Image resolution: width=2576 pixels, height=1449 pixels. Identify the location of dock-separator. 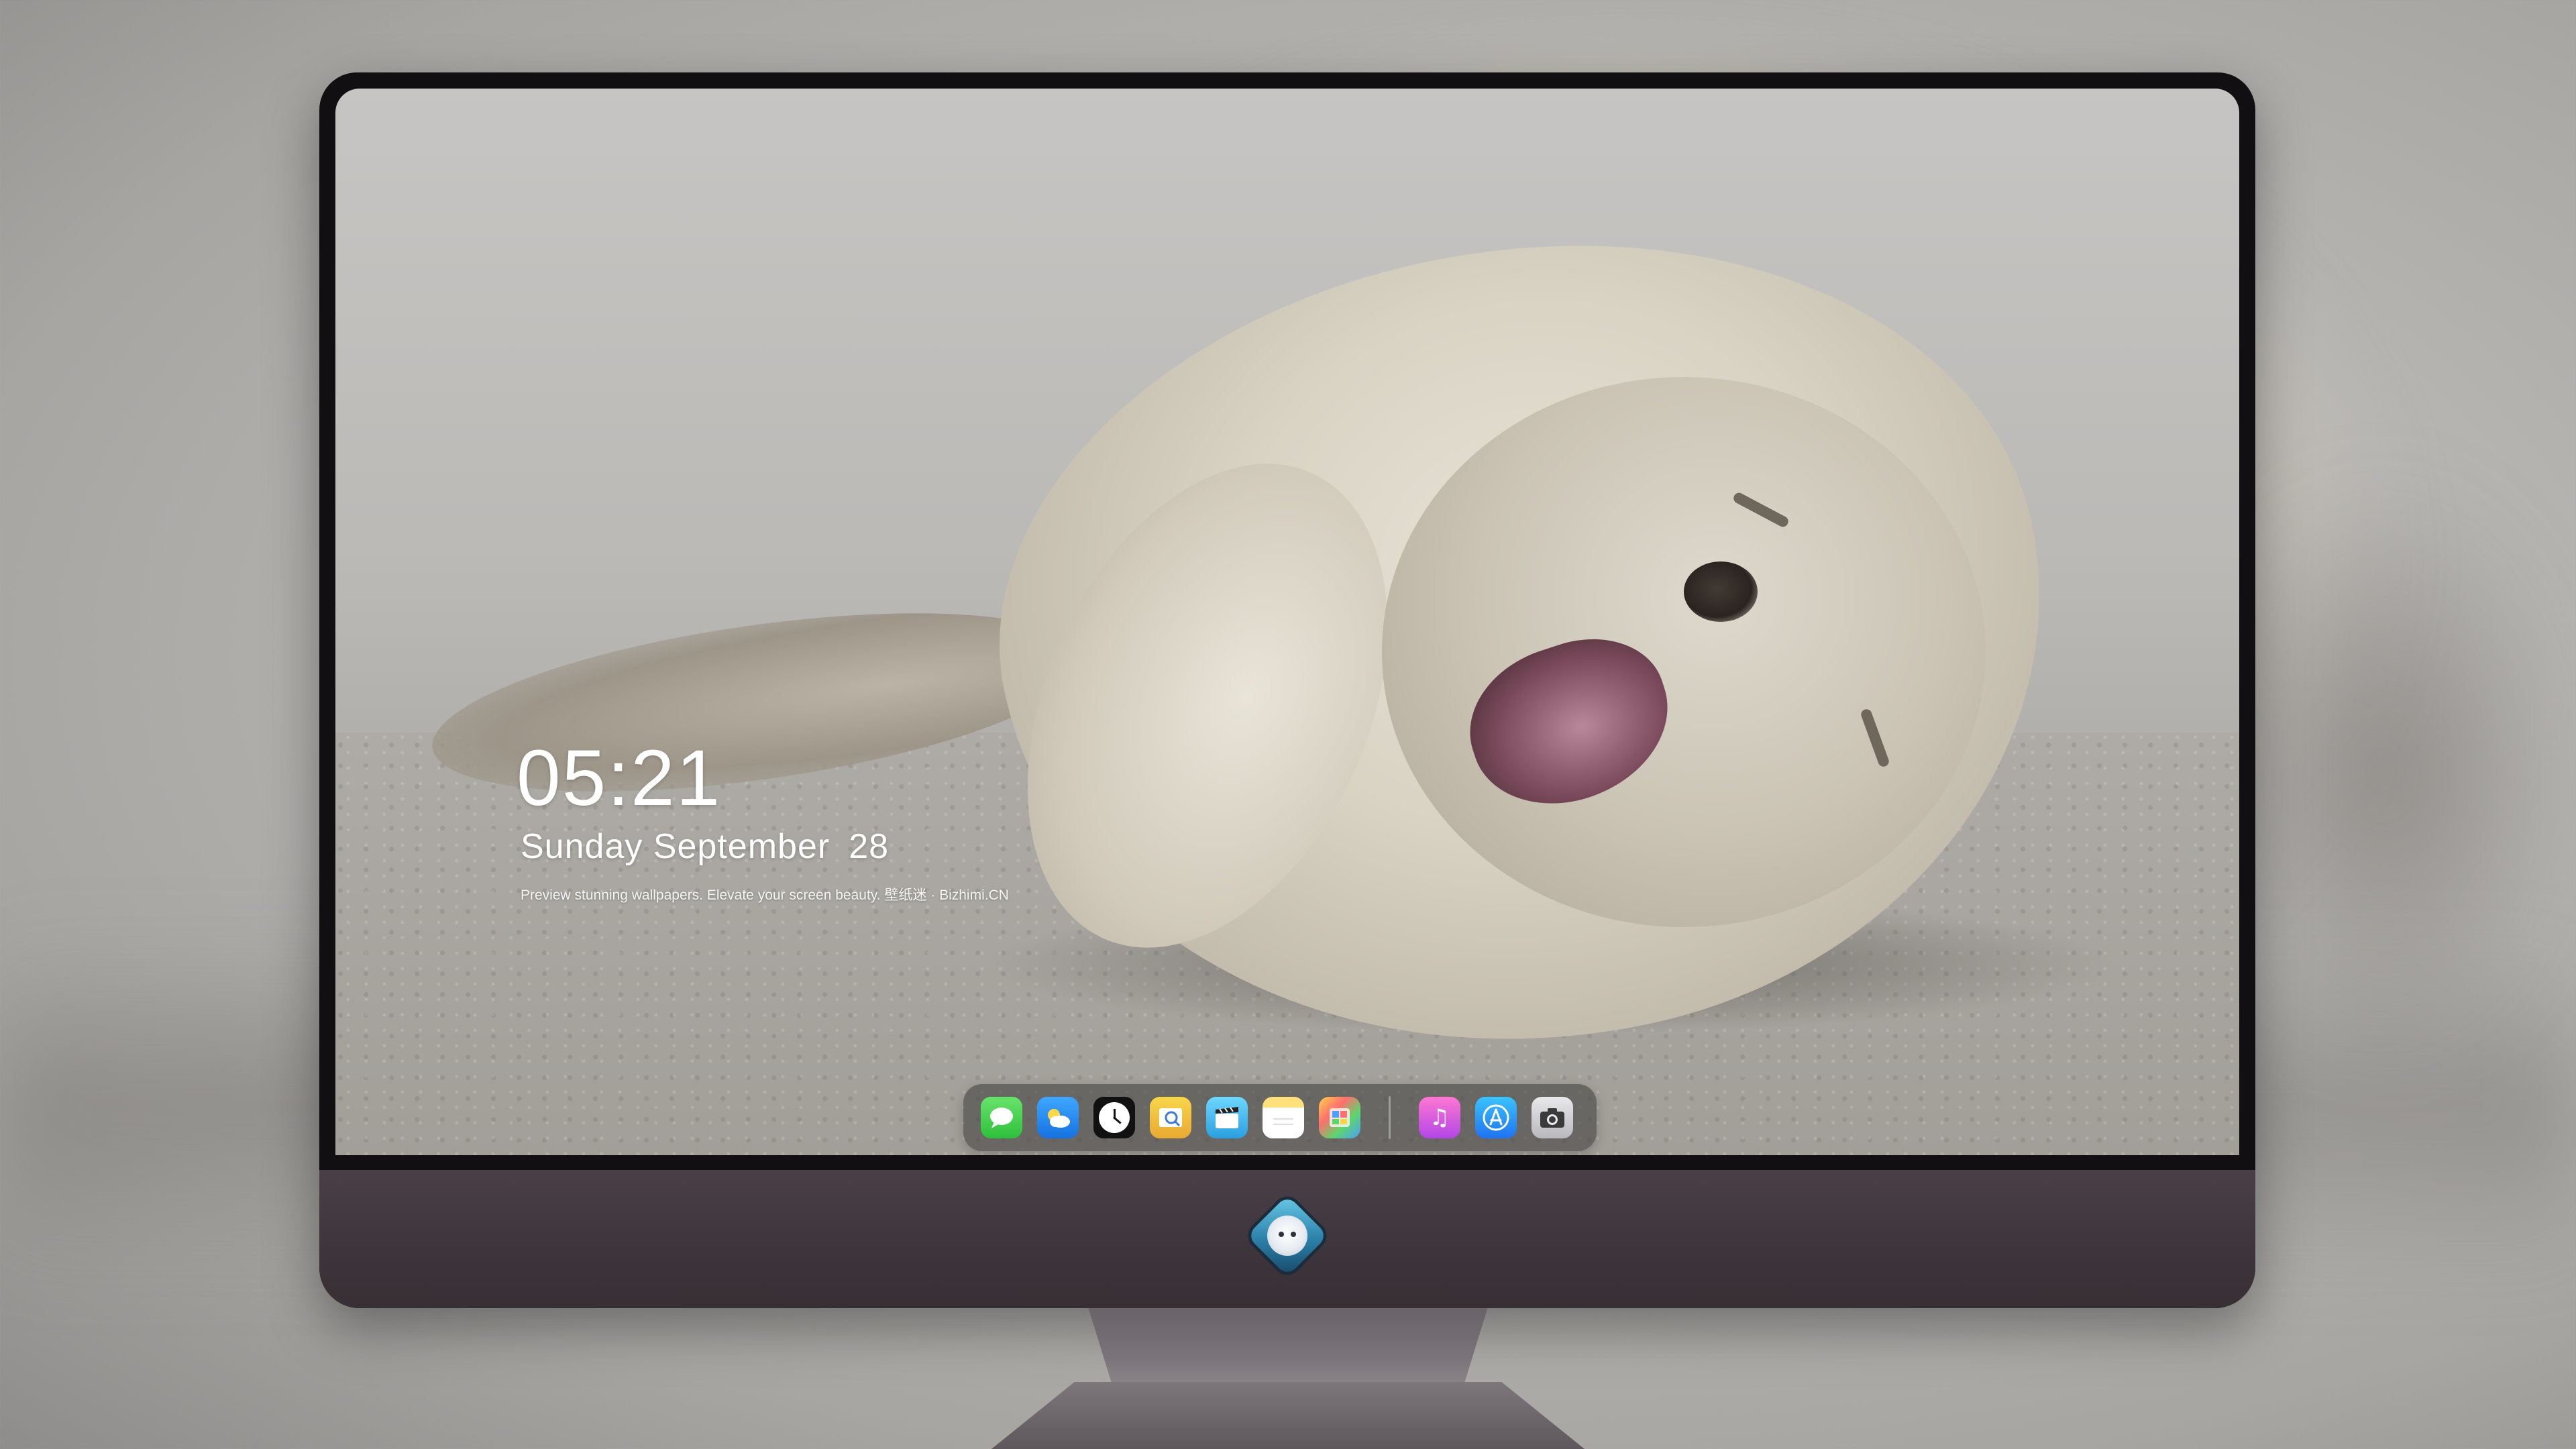
(1390, 1117).